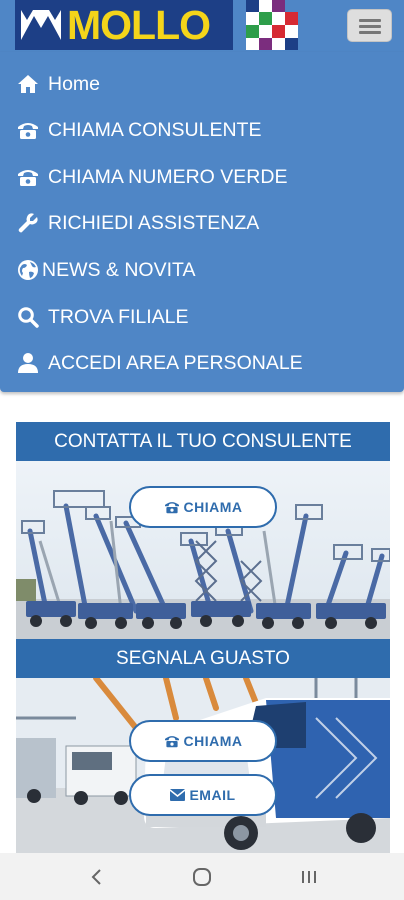 This screenshot has height=900, width=404. I want to click on consultant-call-button: CHIAMA, so click(203, 507).